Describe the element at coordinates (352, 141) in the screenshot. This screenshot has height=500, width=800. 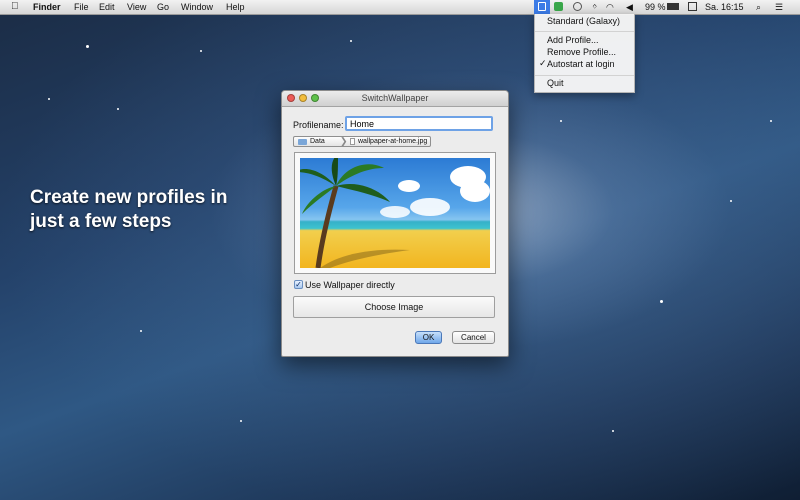
I see `document-icon` at that location.